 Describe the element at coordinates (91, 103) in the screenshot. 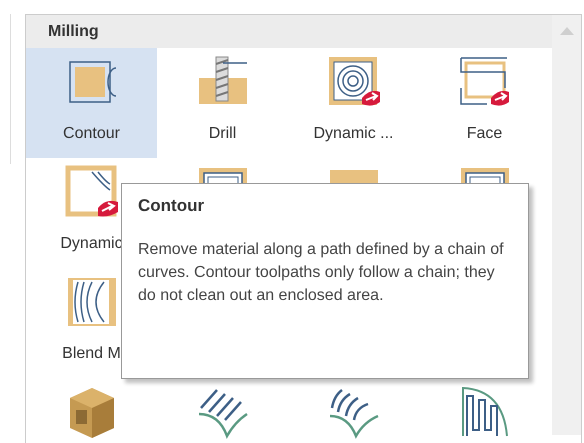

I see `toolpath-tile: Contour` at that location.